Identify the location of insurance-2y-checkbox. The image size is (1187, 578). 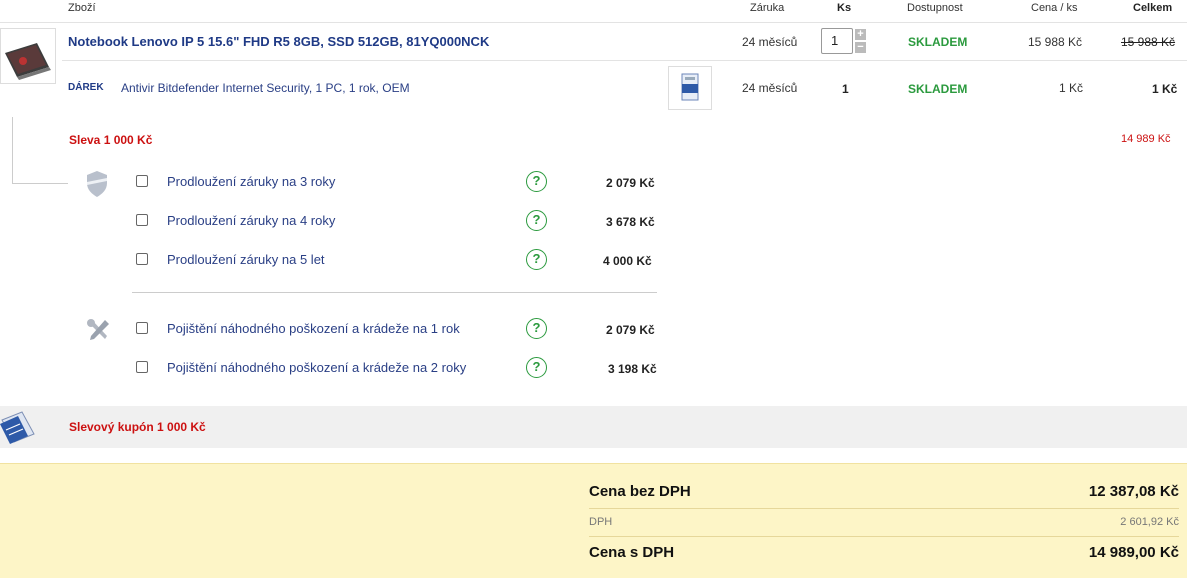
(142, 367).